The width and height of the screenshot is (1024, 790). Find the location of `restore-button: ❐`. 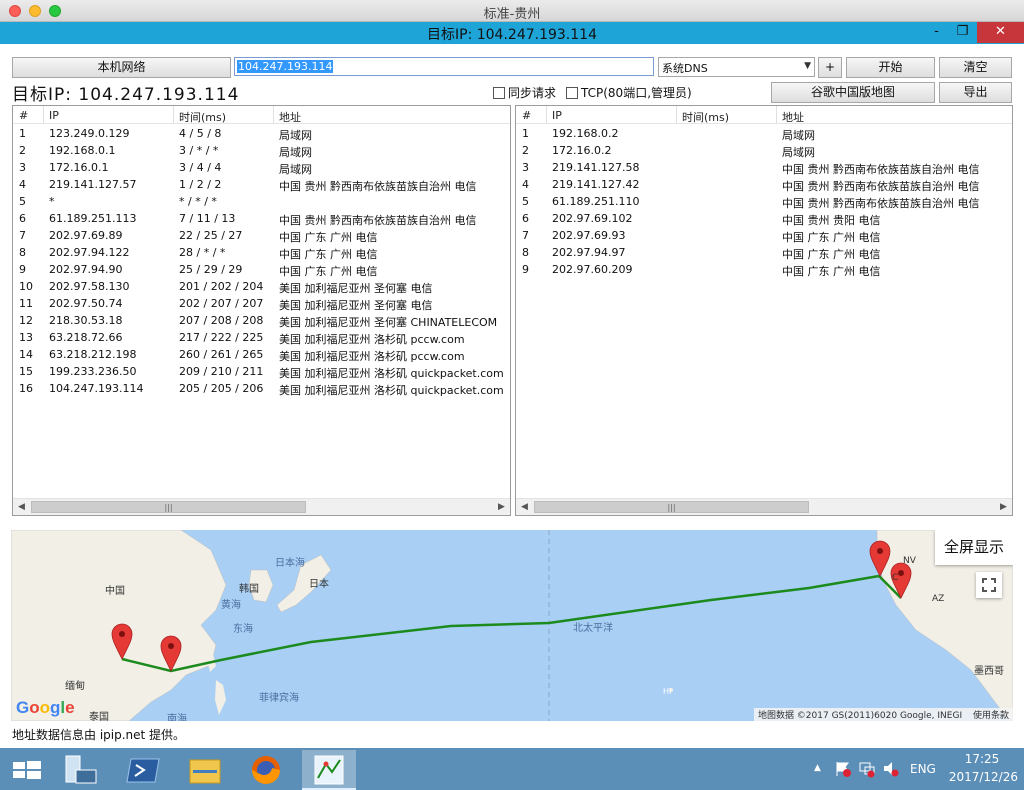

restore-button: ❐ is located at coordinates (962, 32).